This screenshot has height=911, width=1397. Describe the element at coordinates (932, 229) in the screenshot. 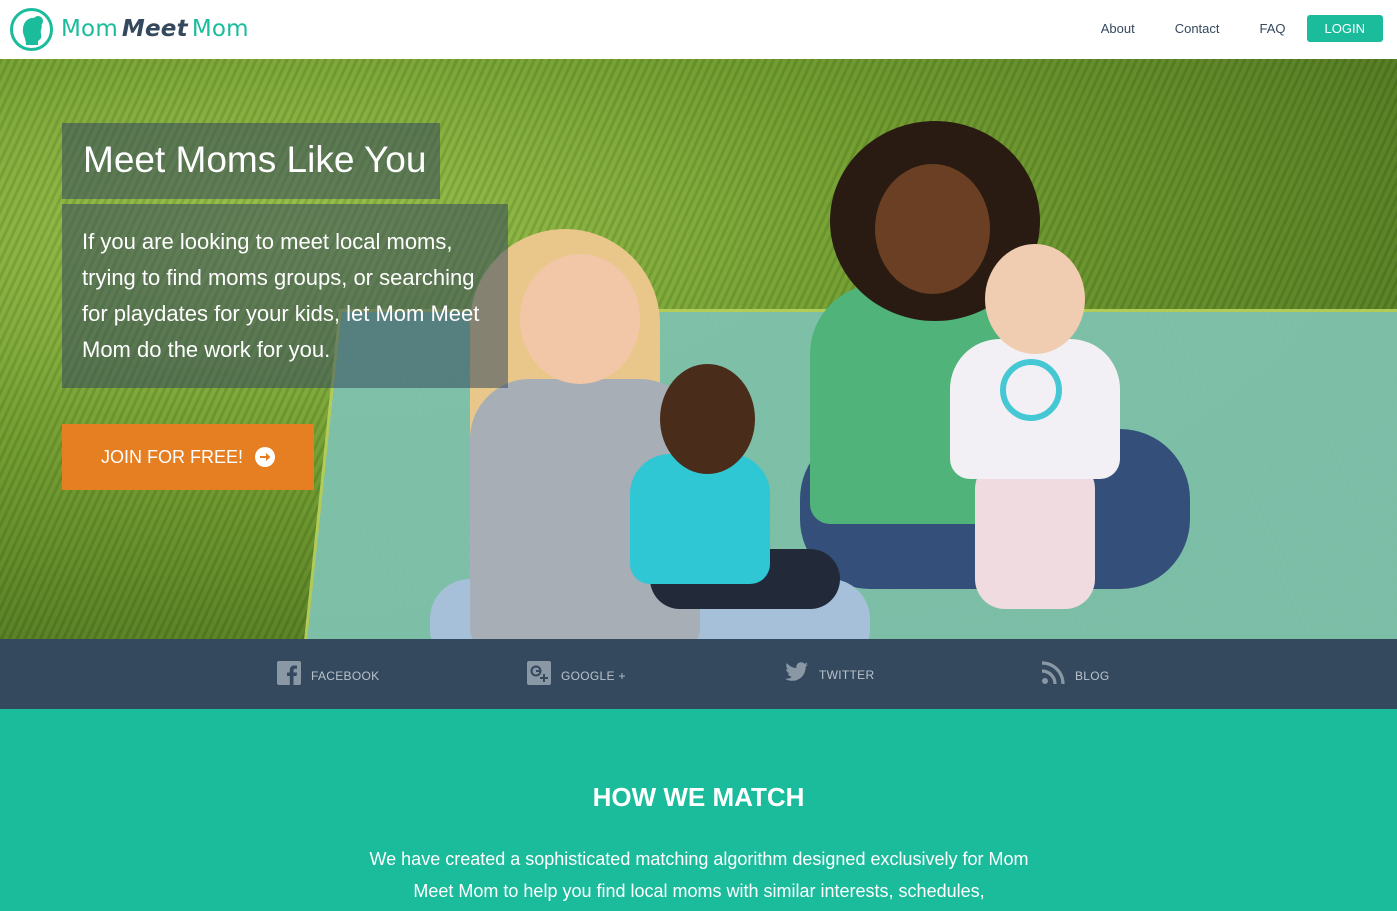

I see `hero-photo-mom2-face` at that location.